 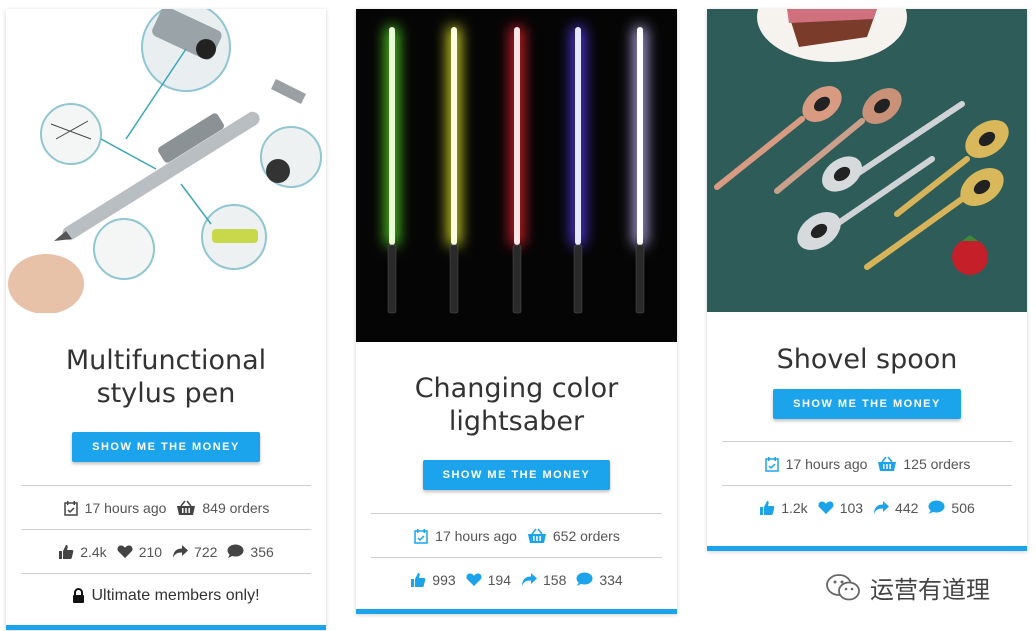 I want to click on watermark-text: 运营有道理, so click(x=930, y=590).